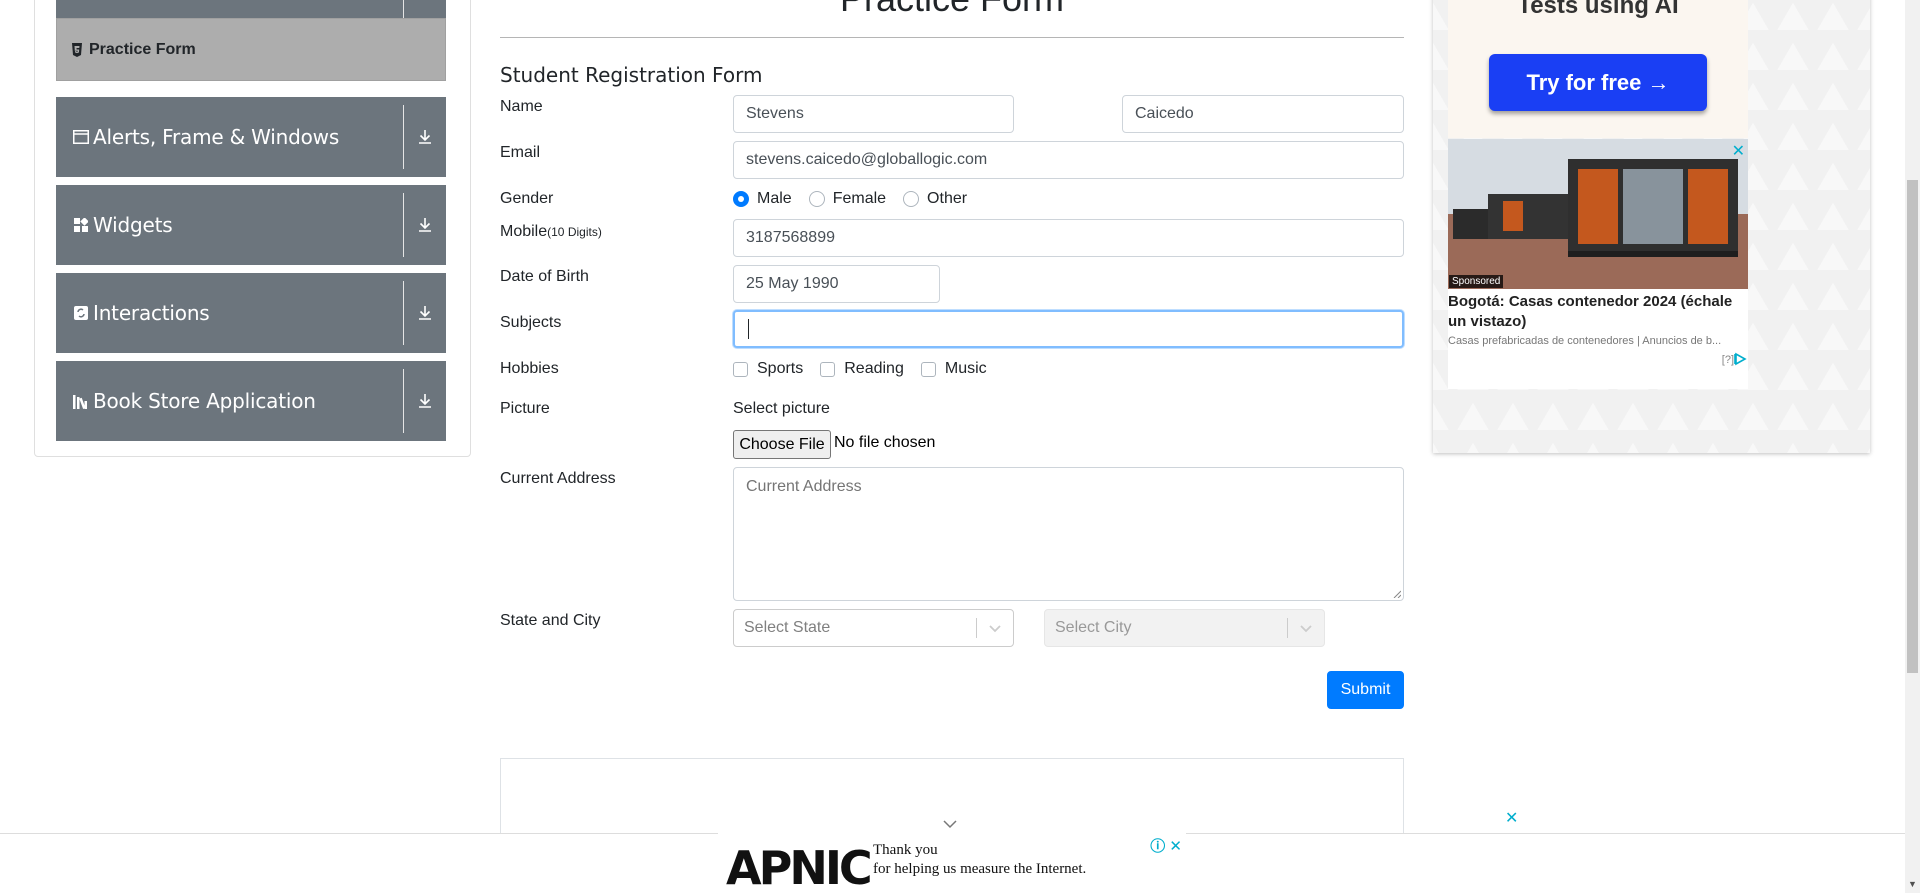 The height and width of the screenshot is (893, 1920). What do you see at coordinates (1741, 359) in the screenshot?
I see `adchoices-icon` at bounding box center [1741, 359].